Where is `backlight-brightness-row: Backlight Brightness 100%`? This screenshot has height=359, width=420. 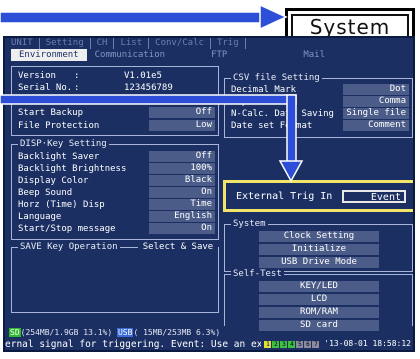 backlight-brightness-row: Backlight Brightness 100% is located at coordinates (115, 169).